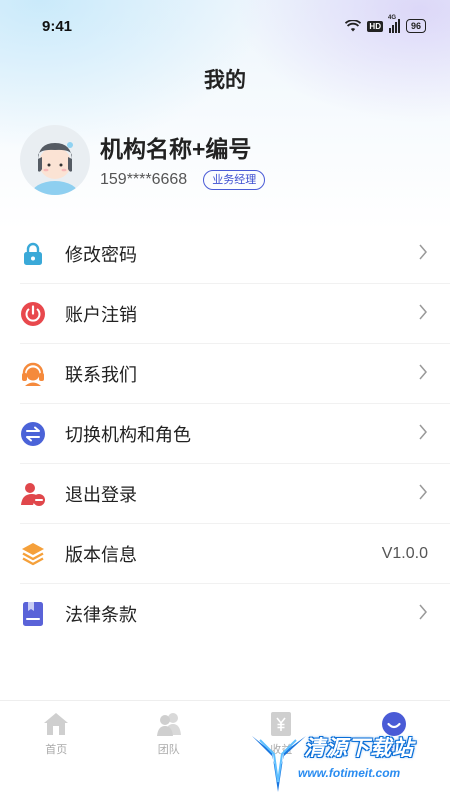  What do you see at coordinates (225, 314) in the screenshot?
I see `menu-item-delete-account: 账户注销` at bounding box center [225, 314].